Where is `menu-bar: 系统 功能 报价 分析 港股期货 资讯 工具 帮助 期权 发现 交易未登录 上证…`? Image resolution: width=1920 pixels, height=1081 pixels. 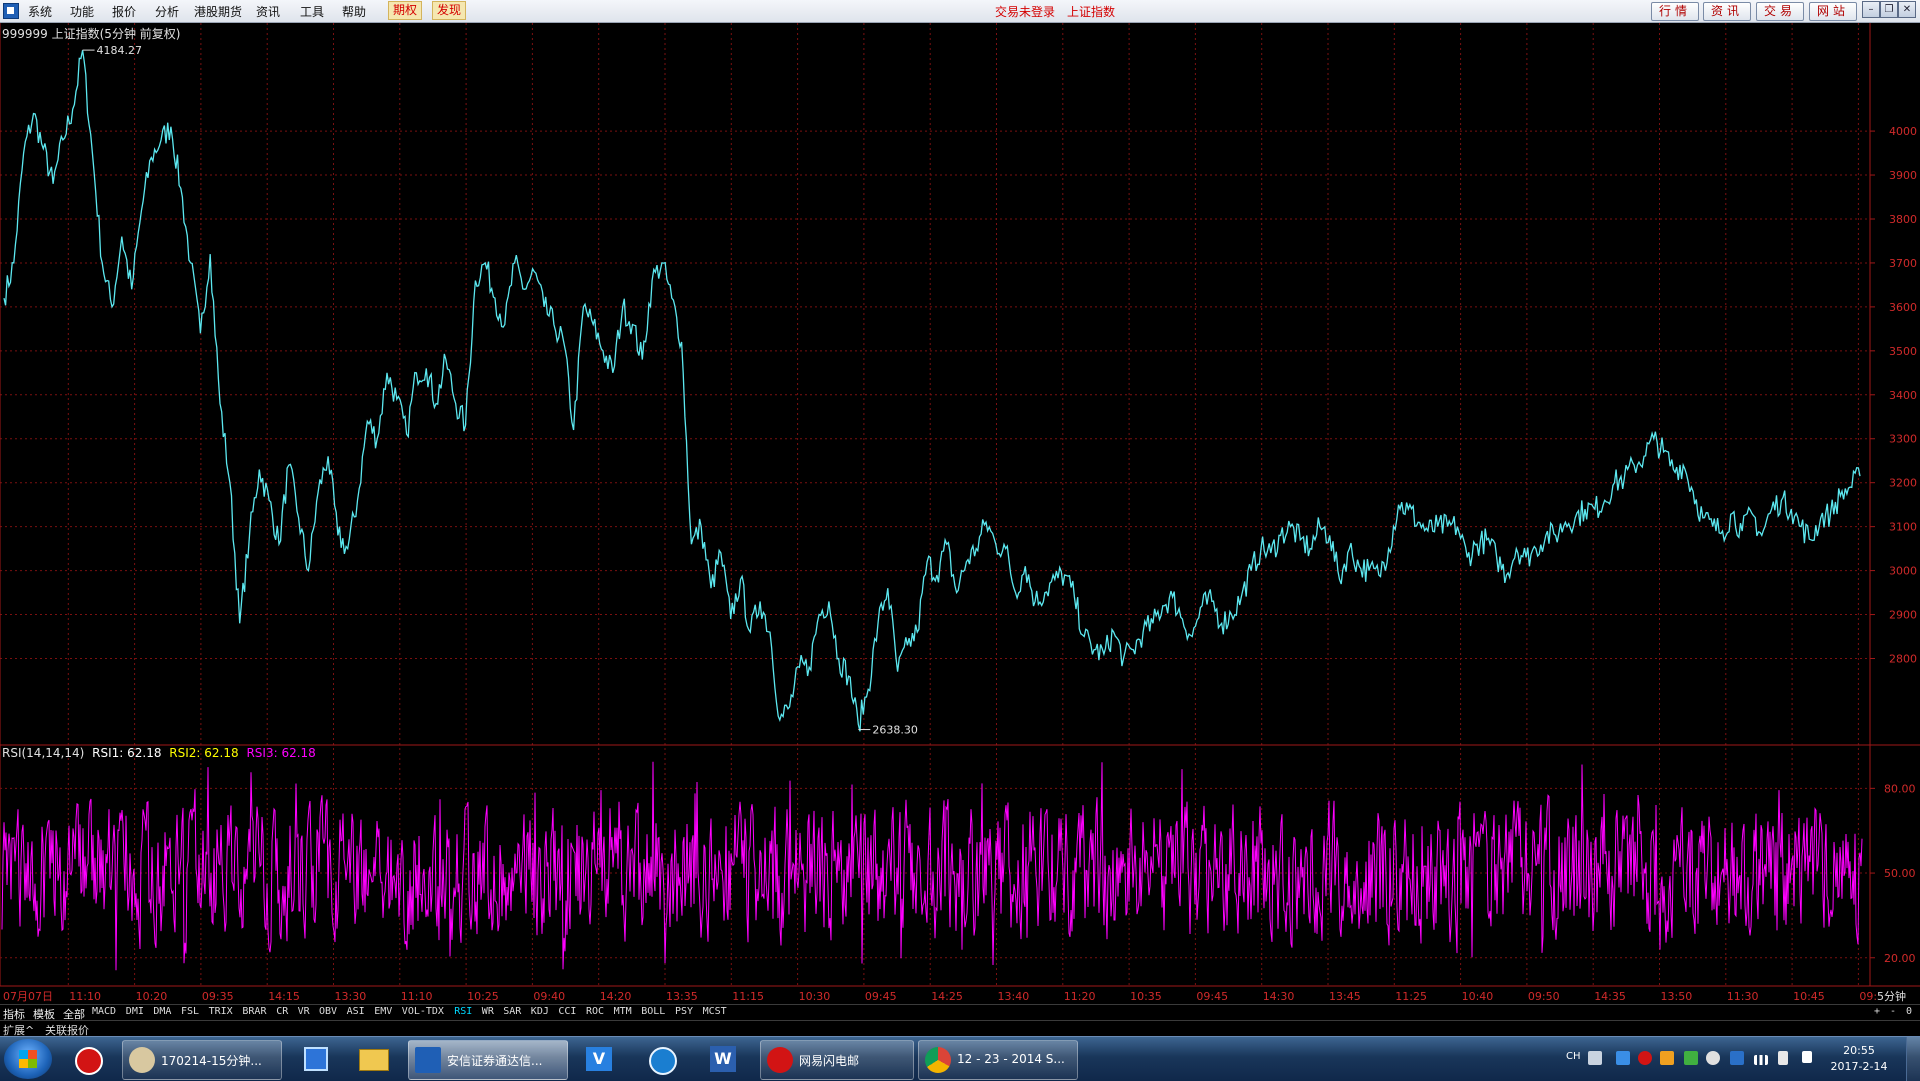
menu-bar: 系统 功能 报价 分析 港股期货 资讯 工具 帮助 期权 发现 交易未登录 上证… is located at coordinates (960, 11).